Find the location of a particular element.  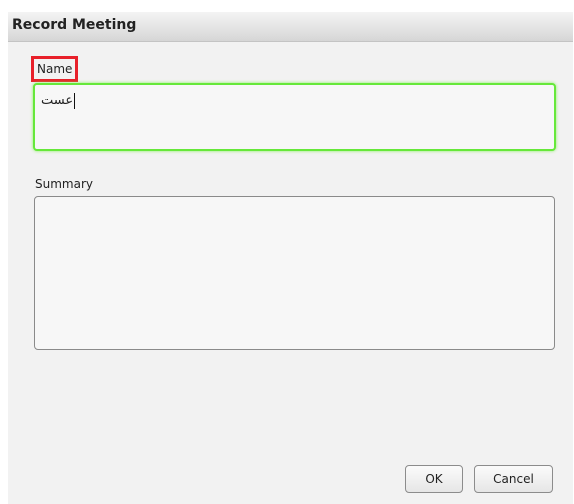

ok-button: OK is located at coordinates (434, 479).